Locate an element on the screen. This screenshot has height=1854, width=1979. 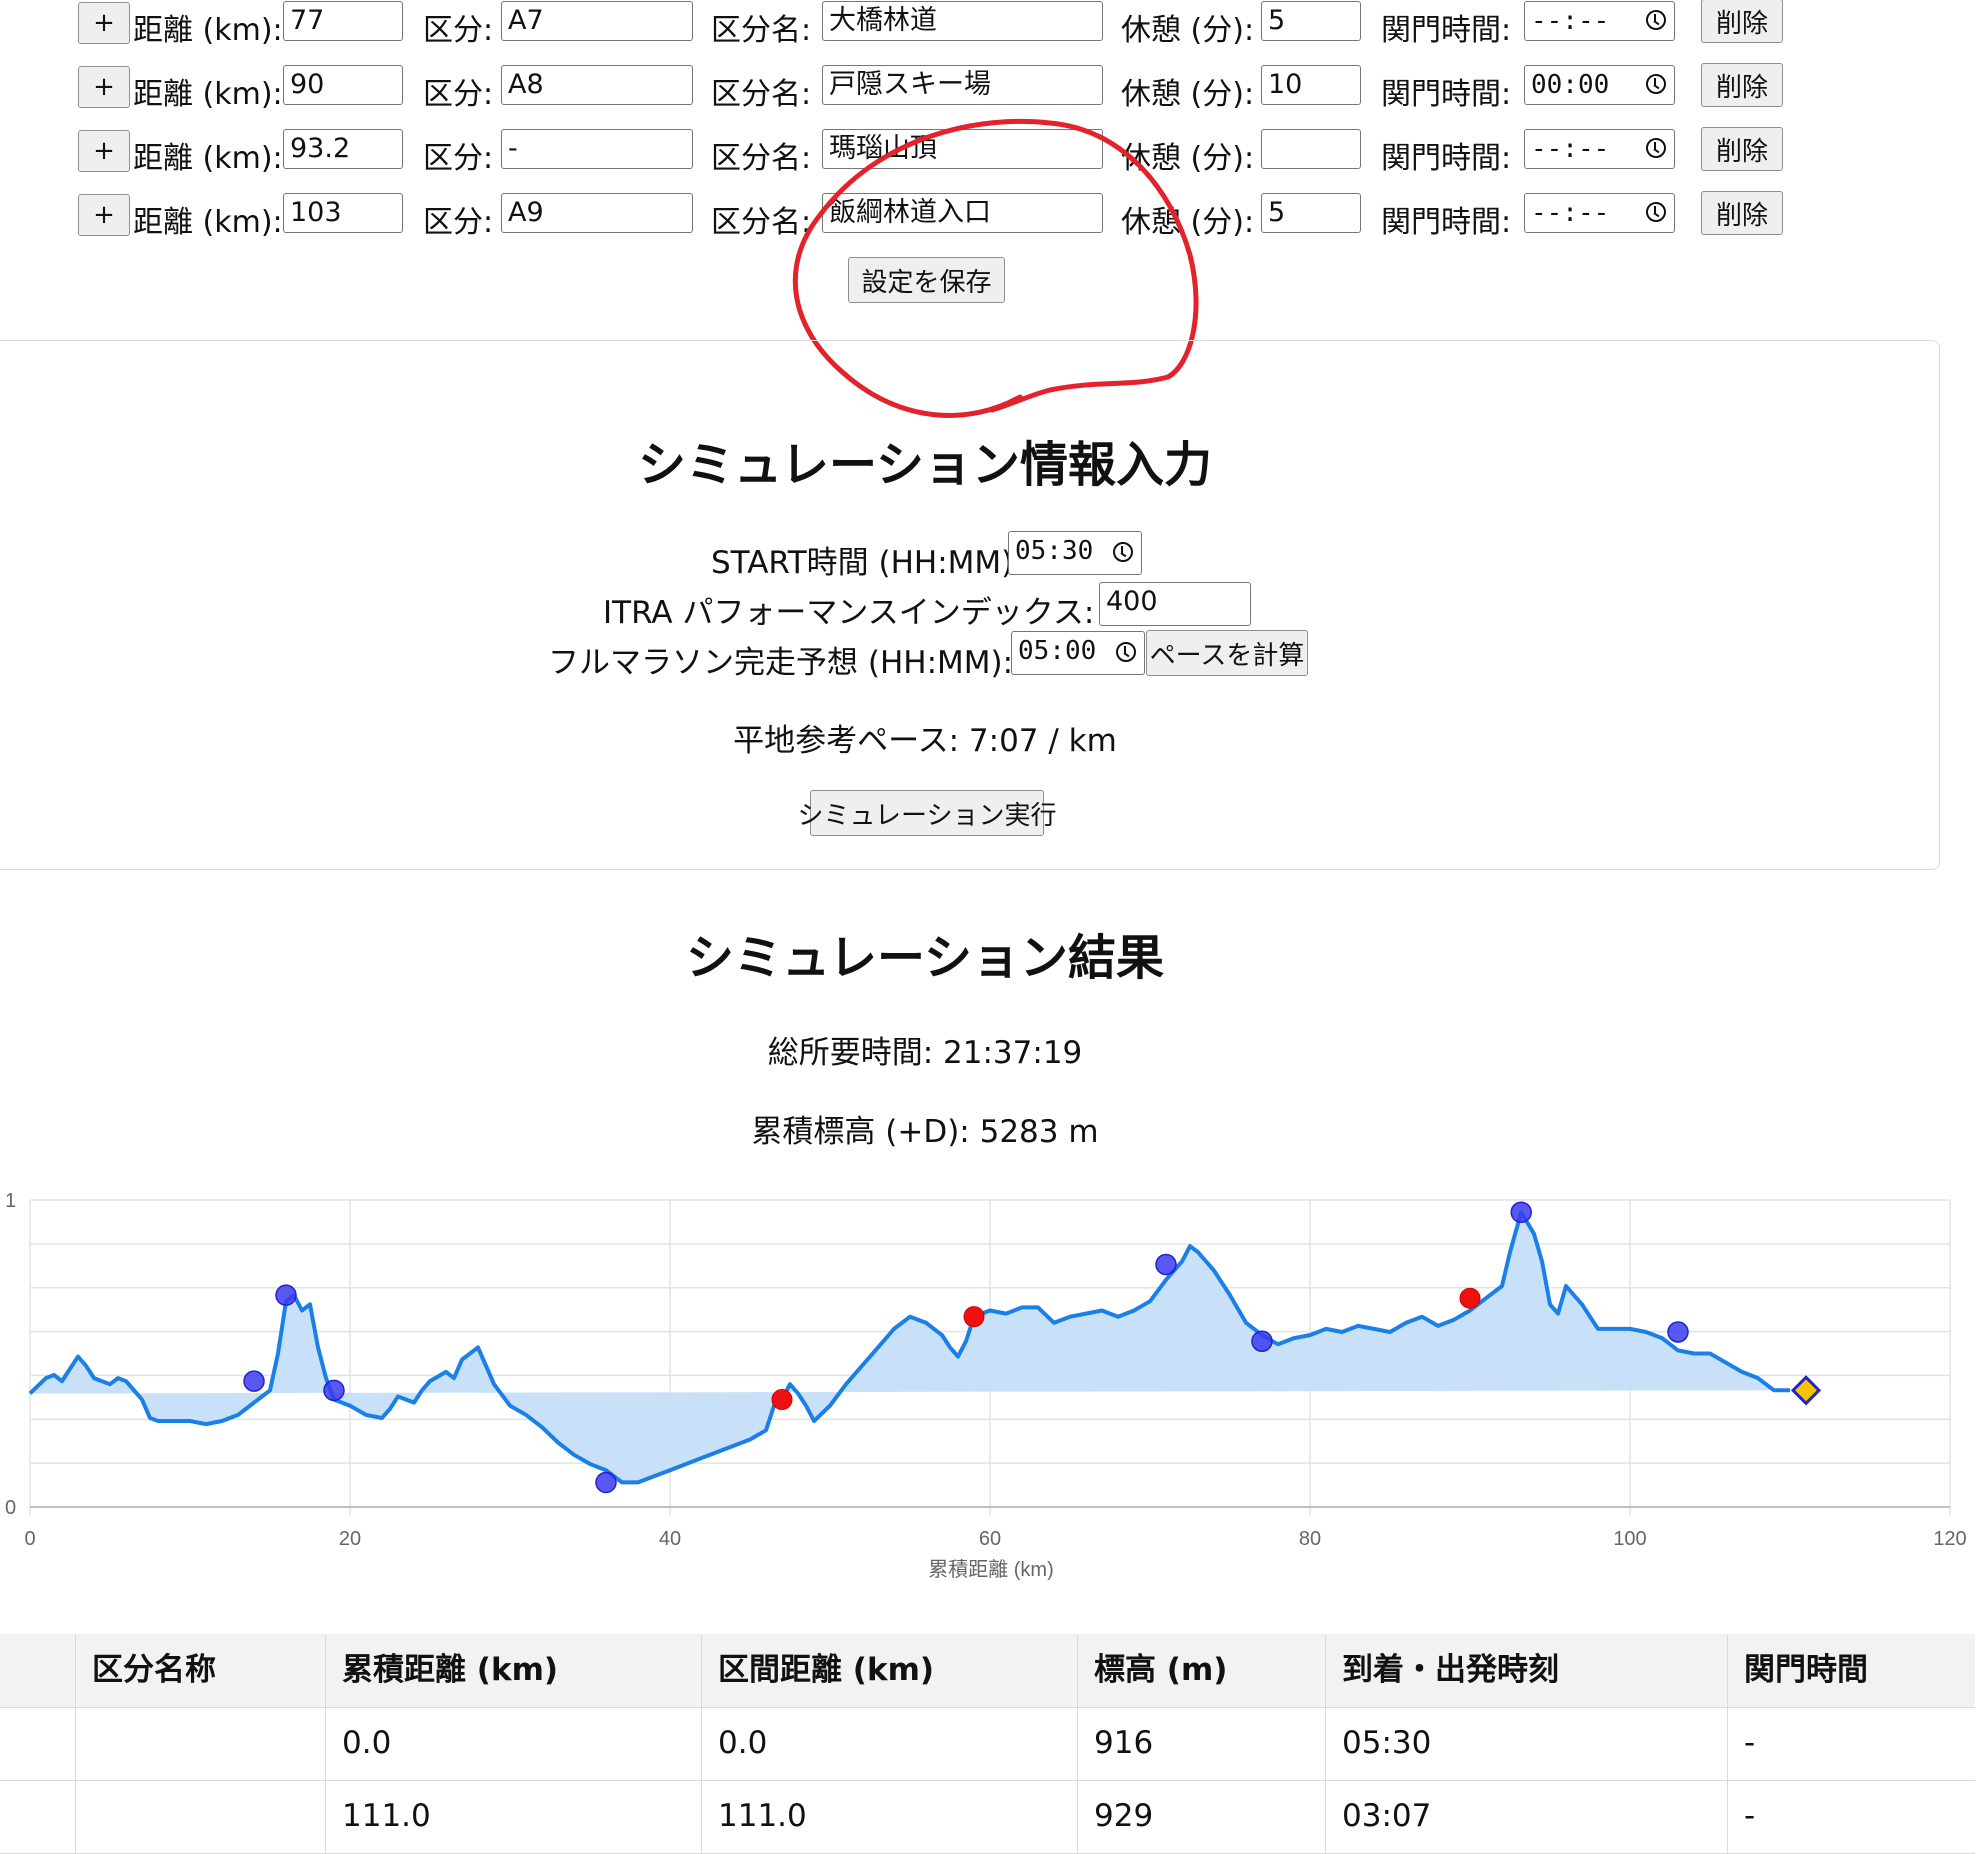
elevation-area is located at coordinates (910, 1347).